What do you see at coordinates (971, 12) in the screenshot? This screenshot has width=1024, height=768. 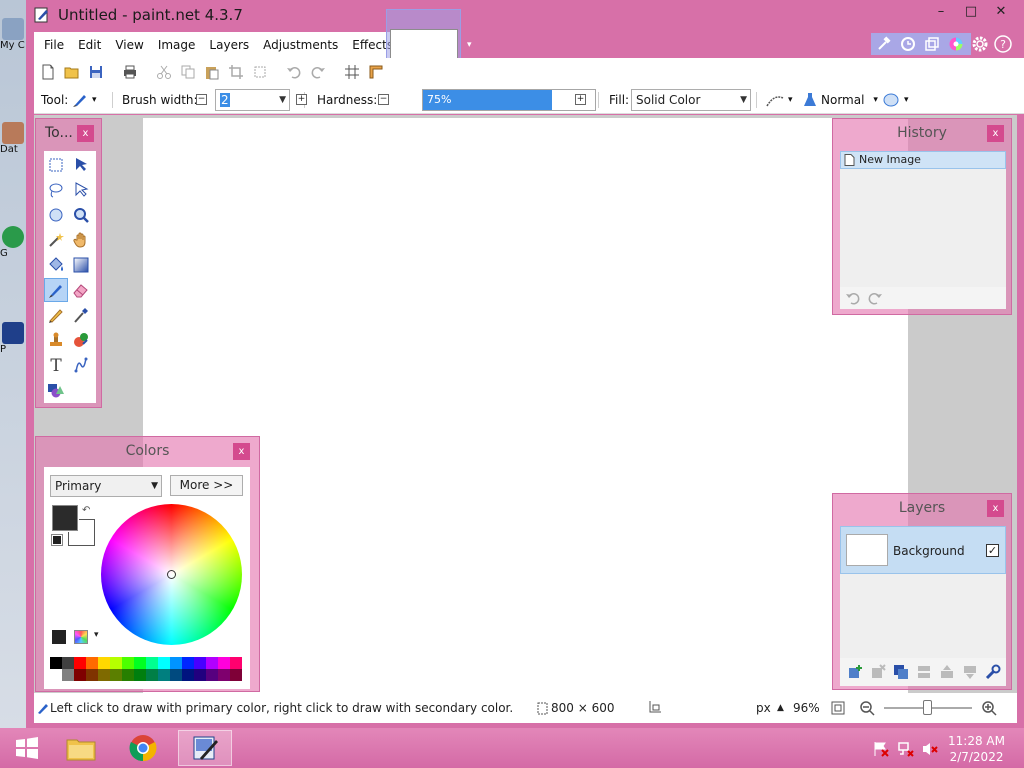 I see `maximize-button: □` at bounding box center [971, 12].